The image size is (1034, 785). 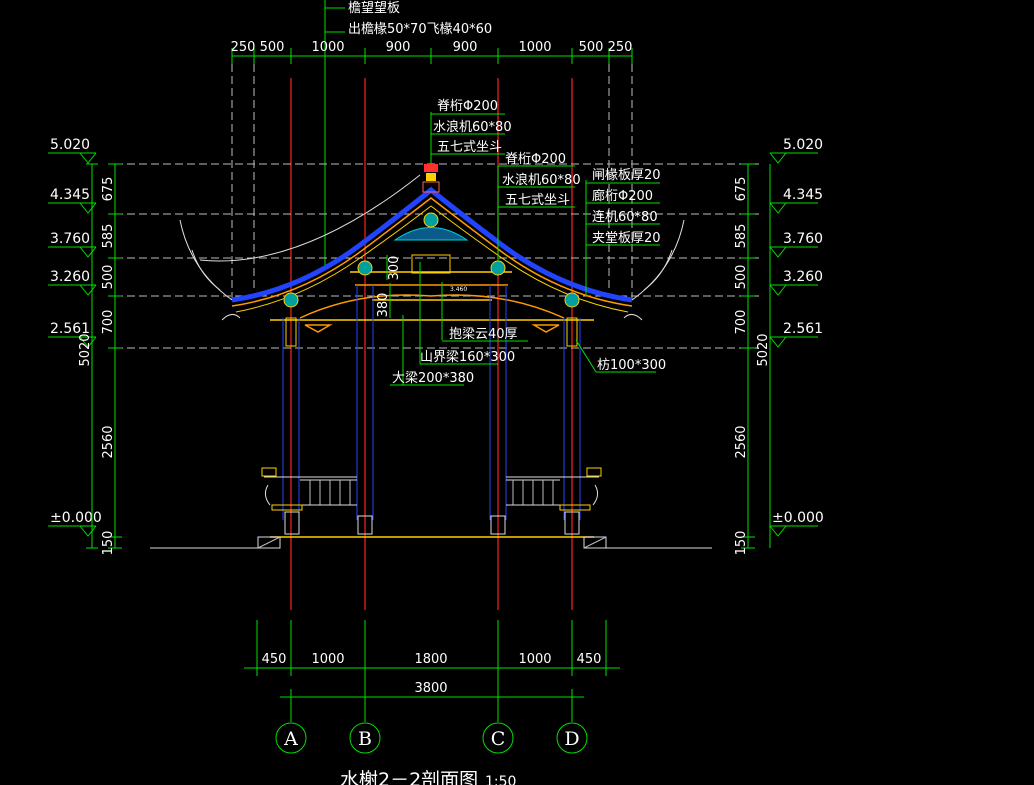 What do you see at coordinates (374, 8) in the screenshot?
I see `top-note-1: 檐望望板` at bounding box center [374, 8].